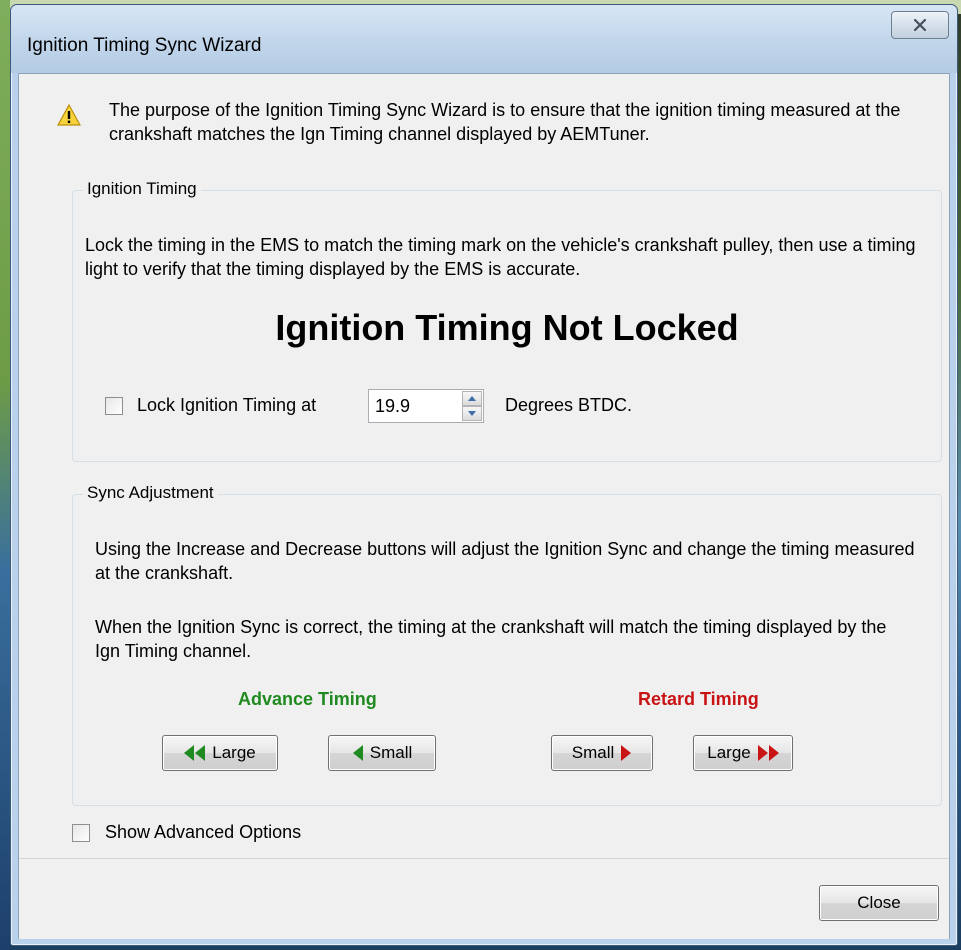 Image resolution: width=961 pixels, height=950 pixels. Describe the element at coordinates (307, 699) in the screenshot. I see `advance-timing-header: Advance Timing` at that location.